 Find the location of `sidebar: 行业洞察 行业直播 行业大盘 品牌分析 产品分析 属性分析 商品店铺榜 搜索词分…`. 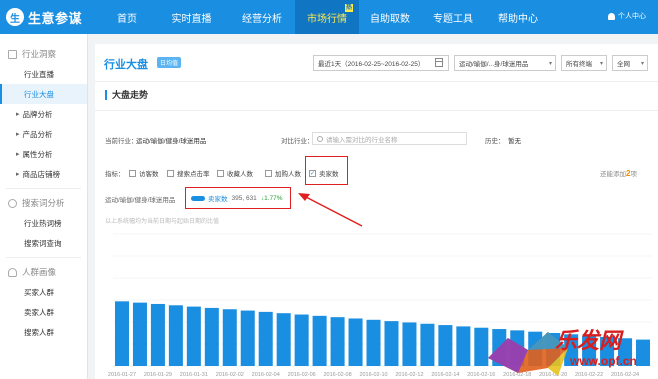

sidebar: 行业洞察 行业直播 行业大盘 品牌分析 产品分析 属性分析 商品店铺榜 搜索词分… is located at coordinates (44, 206).